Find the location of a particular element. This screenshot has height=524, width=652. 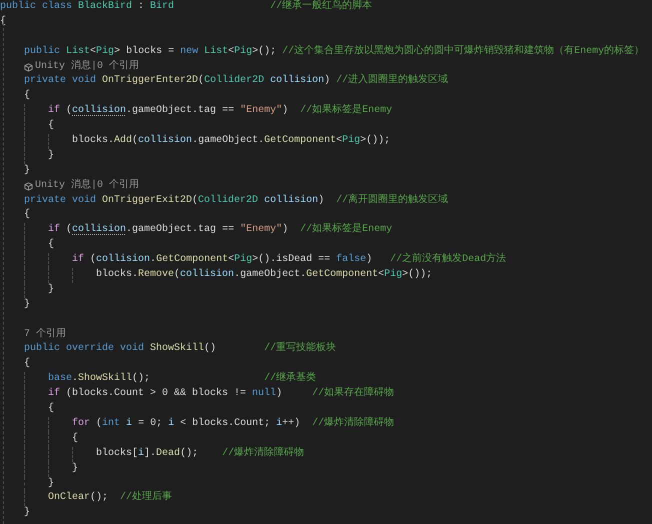

code-line: public override void ShowSkill() is located at coordinates (121, 349).